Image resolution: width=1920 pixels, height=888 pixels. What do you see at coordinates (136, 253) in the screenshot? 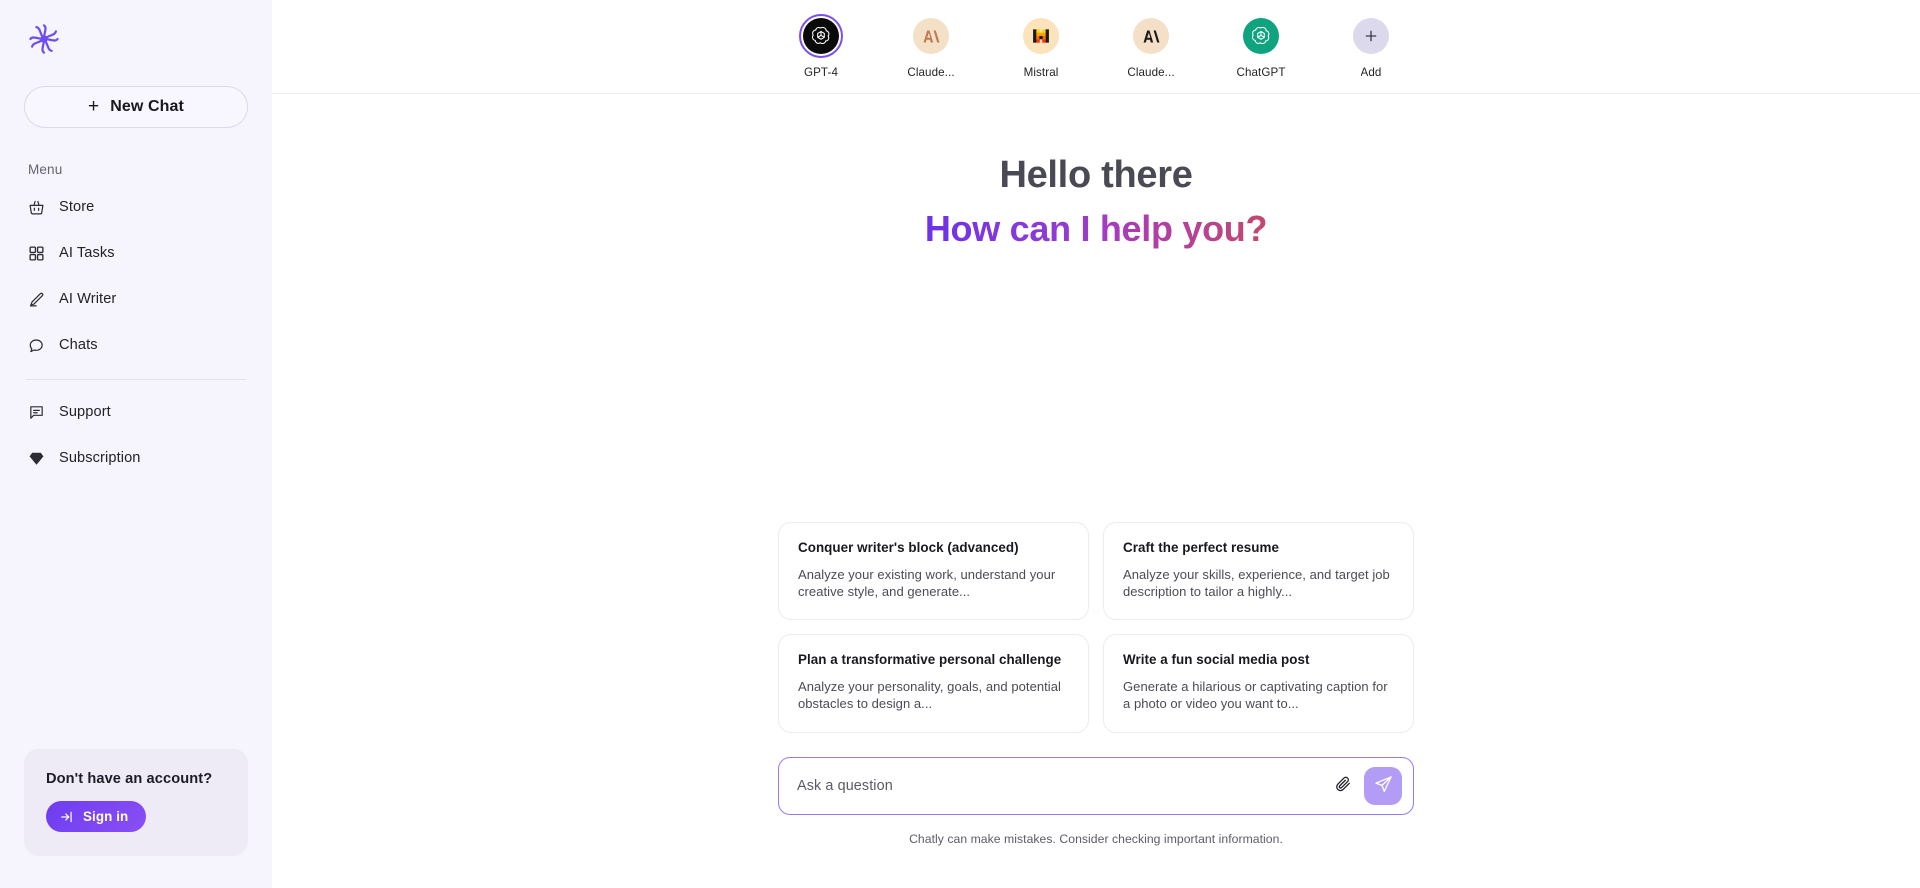
I see `sidebar-item-ai-tasks: AI Tasks` at bounding box center [136, 253].